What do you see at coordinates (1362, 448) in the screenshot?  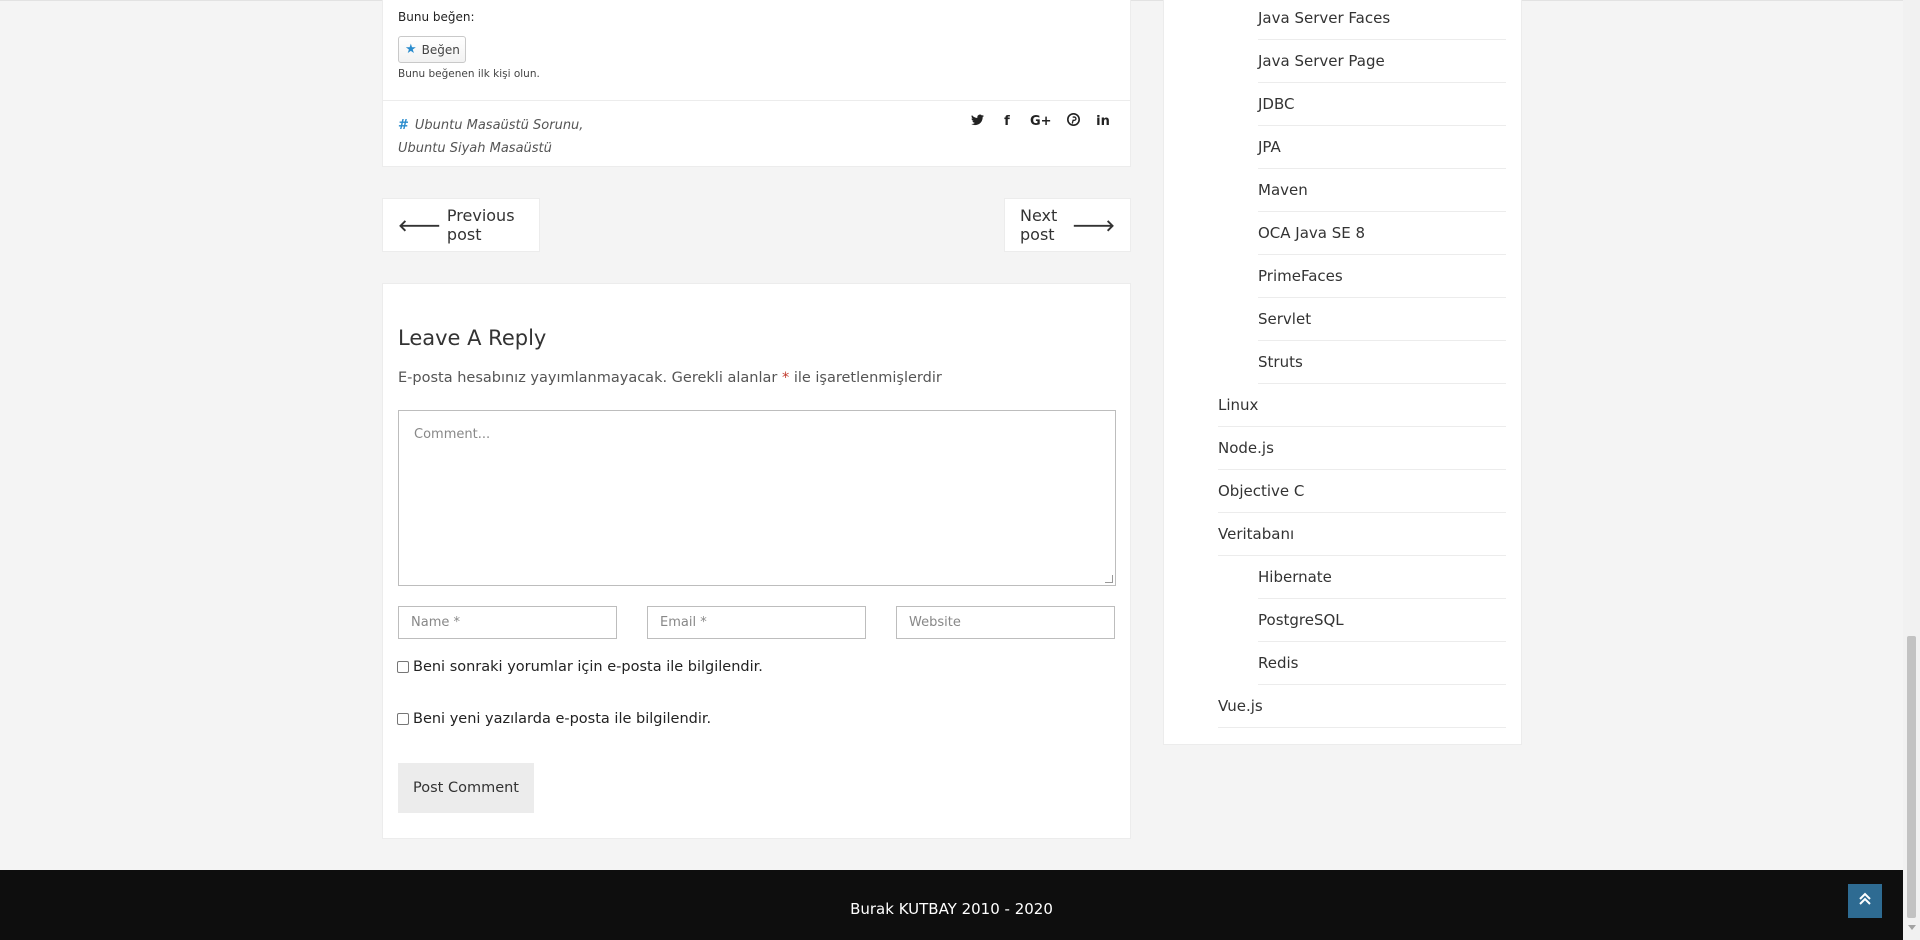 I see `sidebar-category-item: Node.js` at bounding box center [1362, 448].